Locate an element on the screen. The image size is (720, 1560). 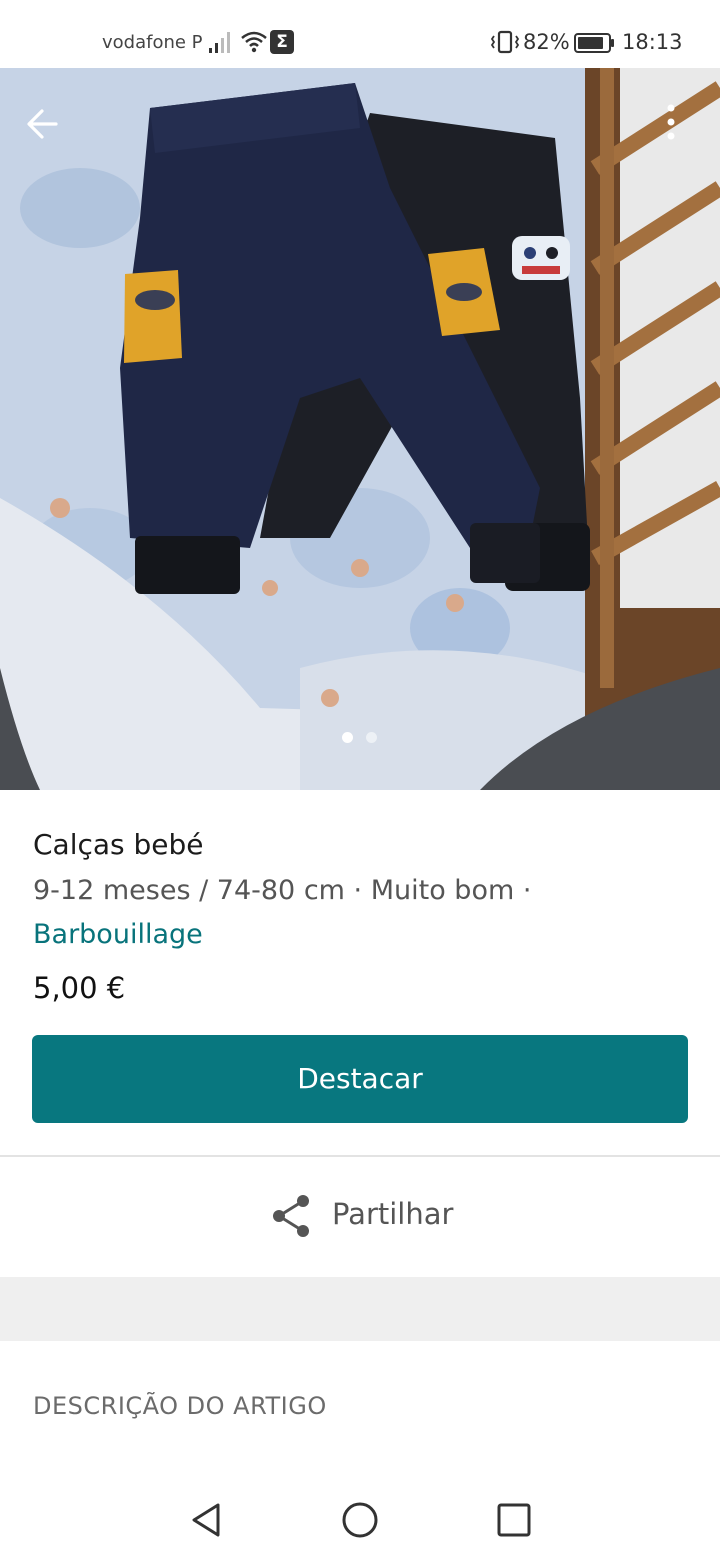
share-icon is located at coordinates (291, 1216).